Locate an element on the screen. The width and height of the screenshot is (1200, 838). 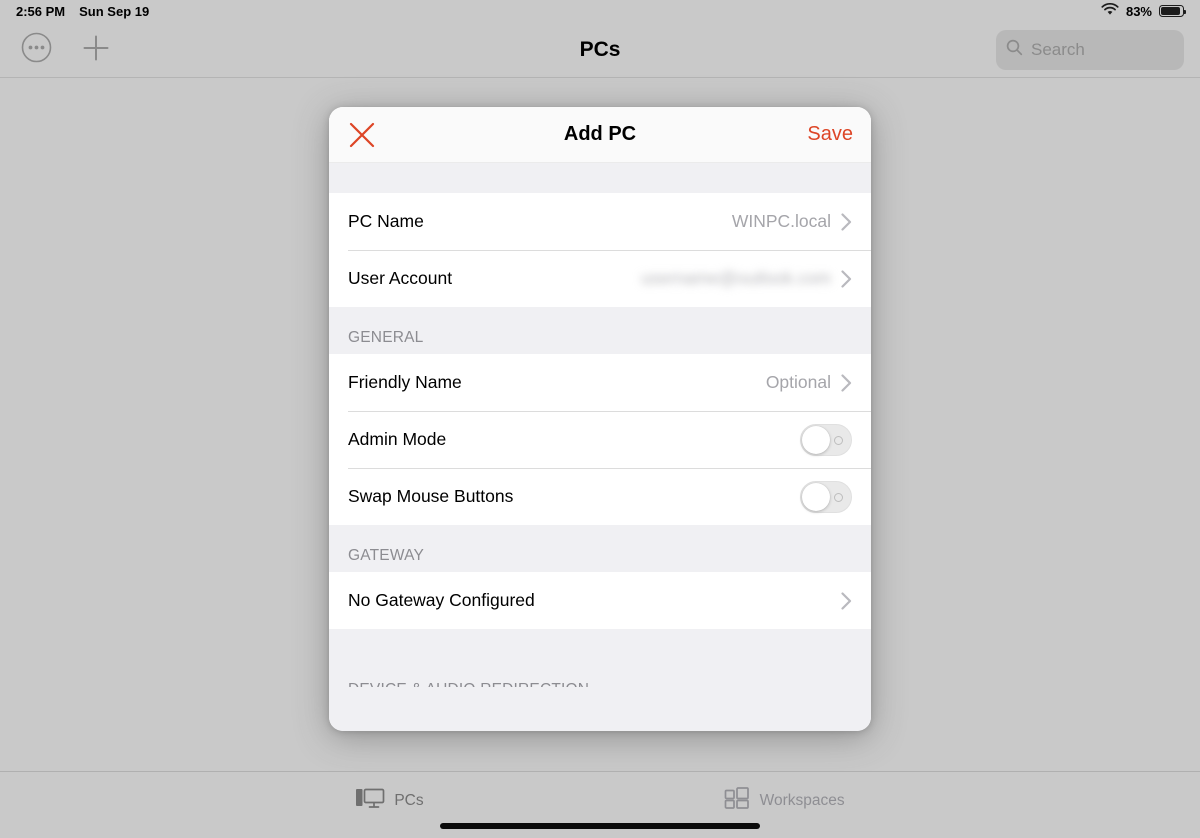
close-icon is located at coordinates (362, 138).